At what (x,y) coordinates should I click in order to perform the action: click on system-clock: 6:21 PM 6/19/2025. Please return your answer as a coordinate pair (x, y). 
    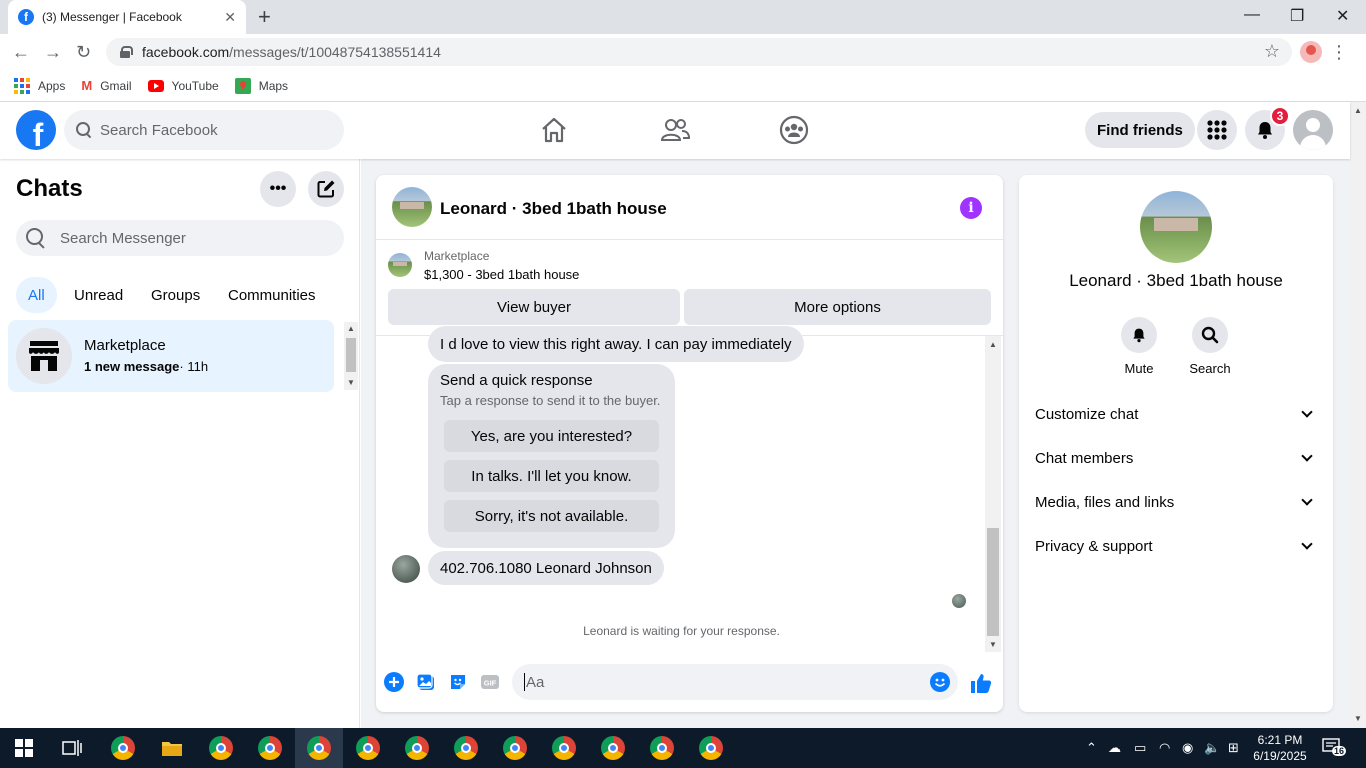
    Looking at the image, I should click on (1280, 748).